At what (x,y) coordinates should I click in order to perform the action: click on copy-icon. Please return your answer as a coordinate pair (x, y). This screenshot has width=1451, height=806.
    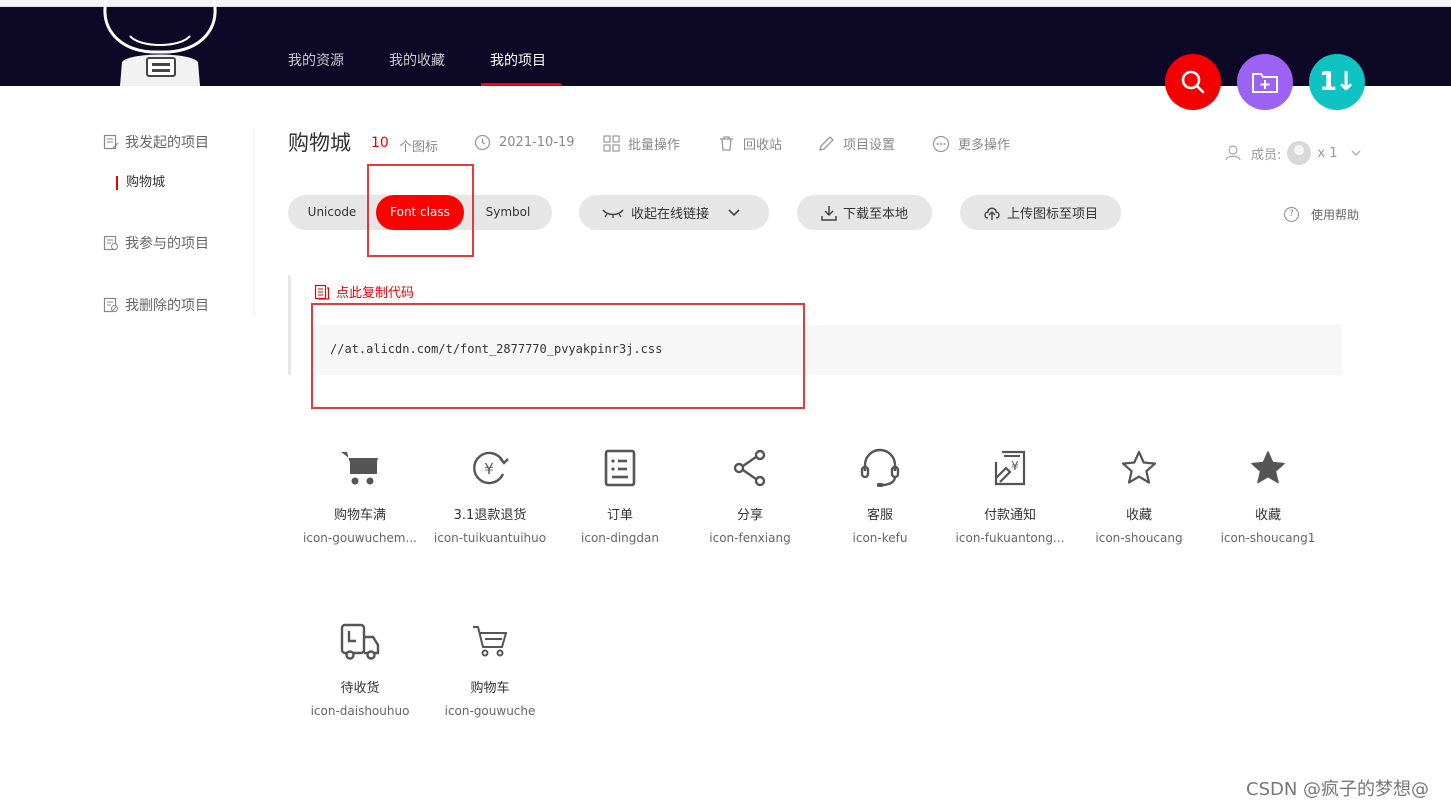
    Looking at the image, I should click on (322, 292).